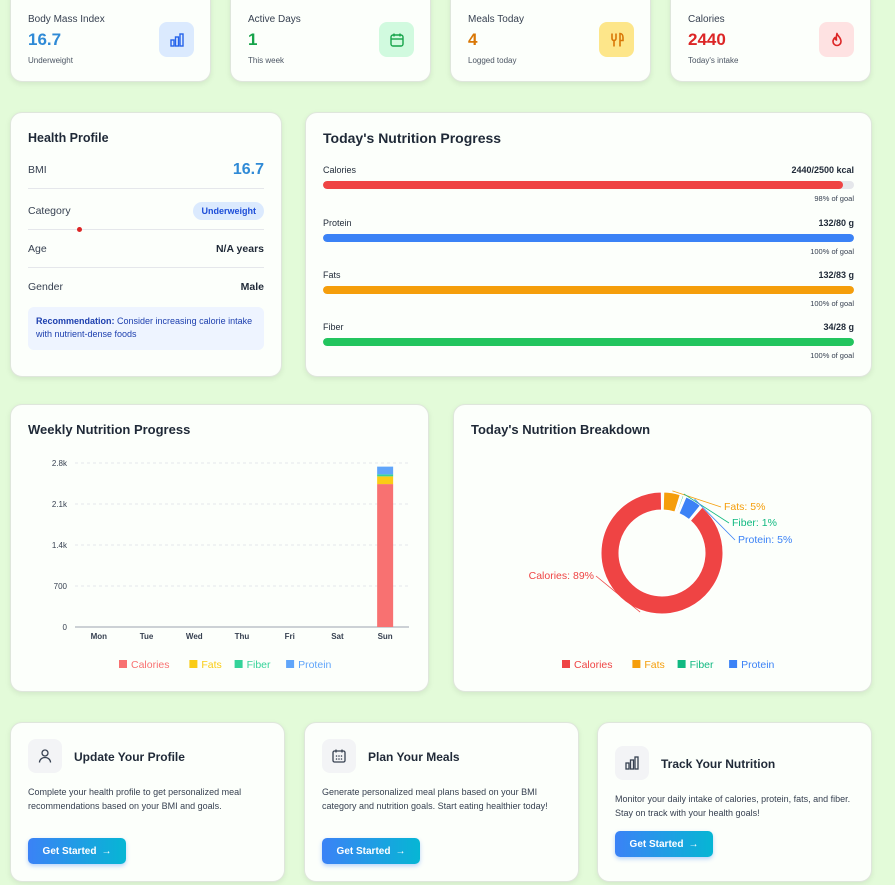 The height and width of the screenshot is (885, 895). What do you see at coordinates (146, 287) in the screenshot?
I see `gender-row: Gender Male` at bounding box center [146, 287].